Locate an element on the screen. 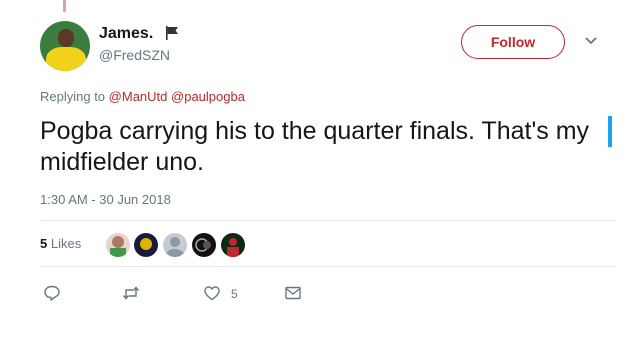 Image resolution: width=643 pixels, height=338 pixels. avatar-face is located at coordinates (66, 38).